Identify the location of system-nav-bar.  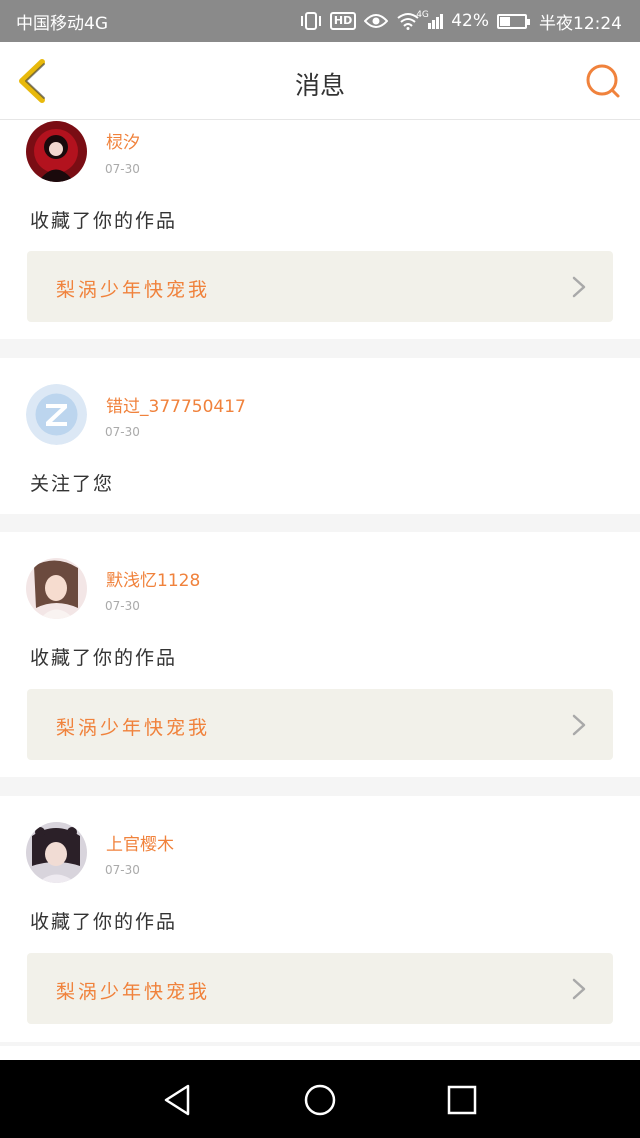
(320, 1099).